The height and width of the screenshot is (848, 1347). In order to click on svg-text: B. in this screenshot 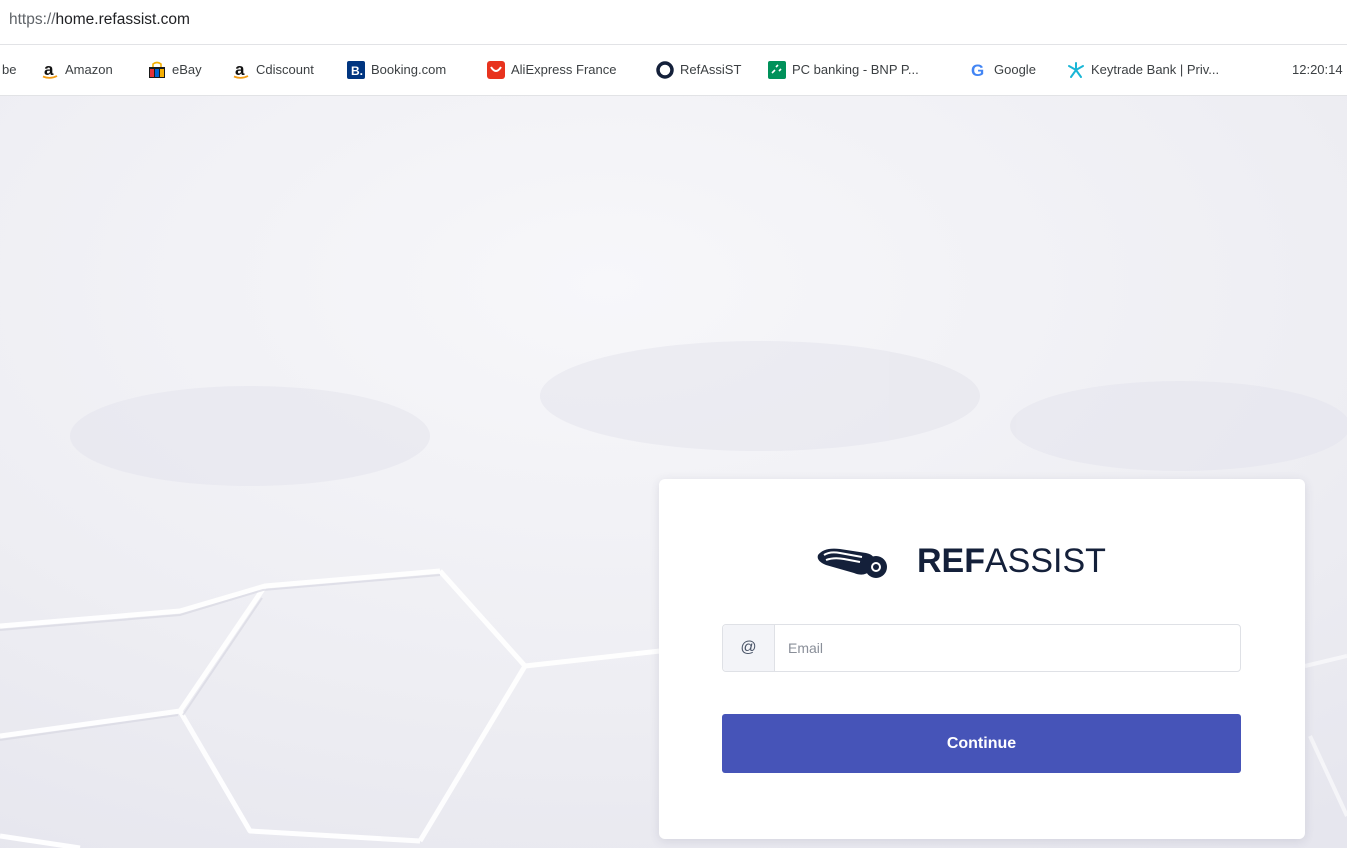, I will do `click(357, 71)`.